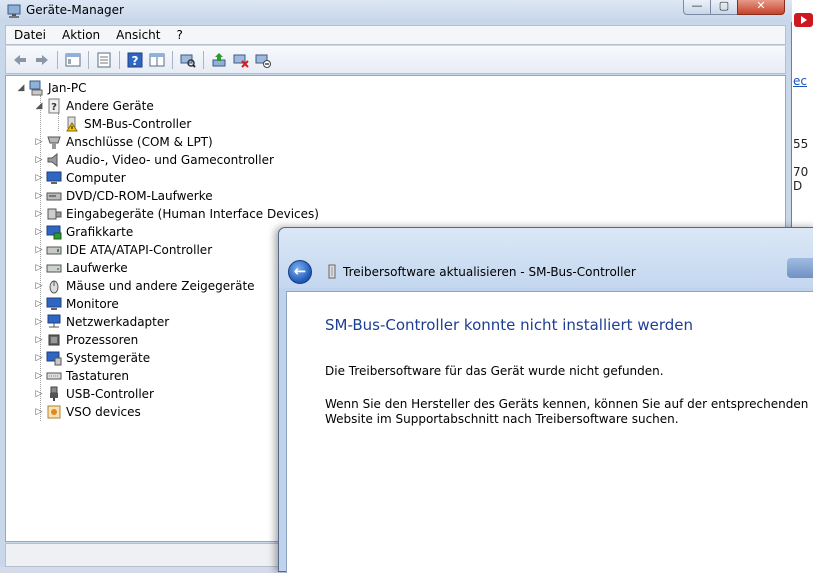  Describe the element at coordinates (697, 7) in the screenshot. I see `minimize-button: —` at that location.